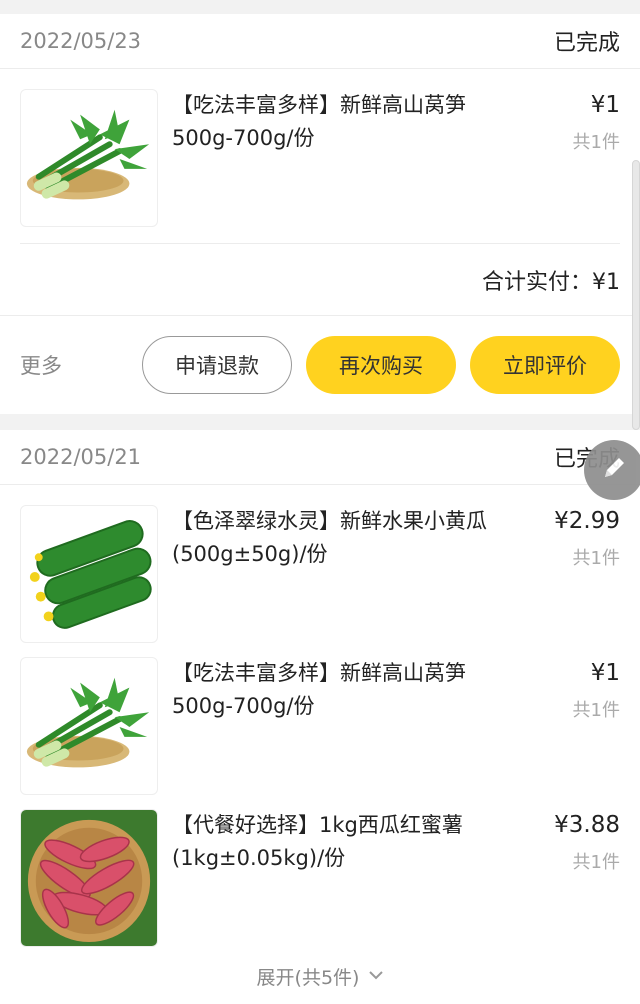 This screenshot has width=640, height=1004. Describe the element at coordinates (317, 841) in the screenshot. I see `item-title: 【代餐好选择】1kg西瓜红蜜薯(1kg±0.05kg)/份` at that location.